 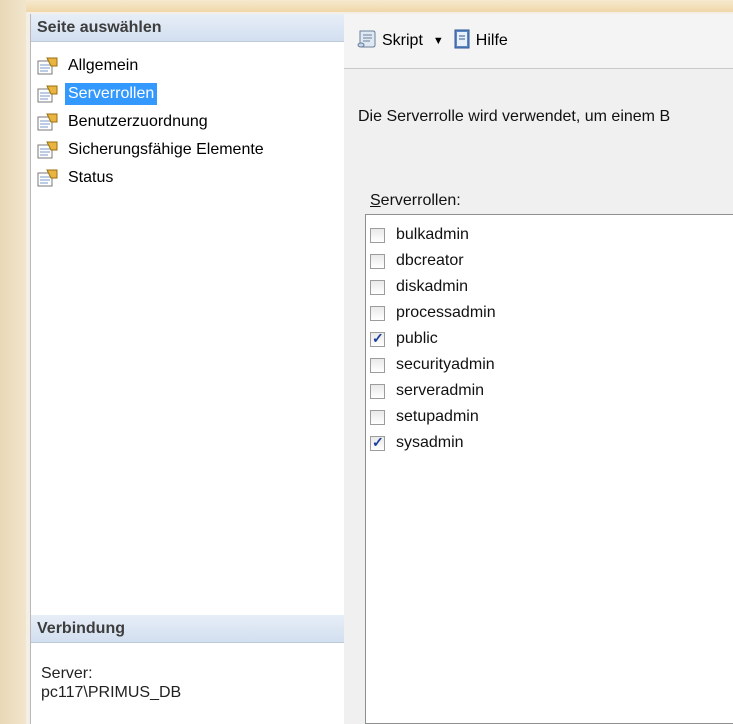 I want to click on server-value: pc117\PRIMUS_DB, so click(x=111, y=692).